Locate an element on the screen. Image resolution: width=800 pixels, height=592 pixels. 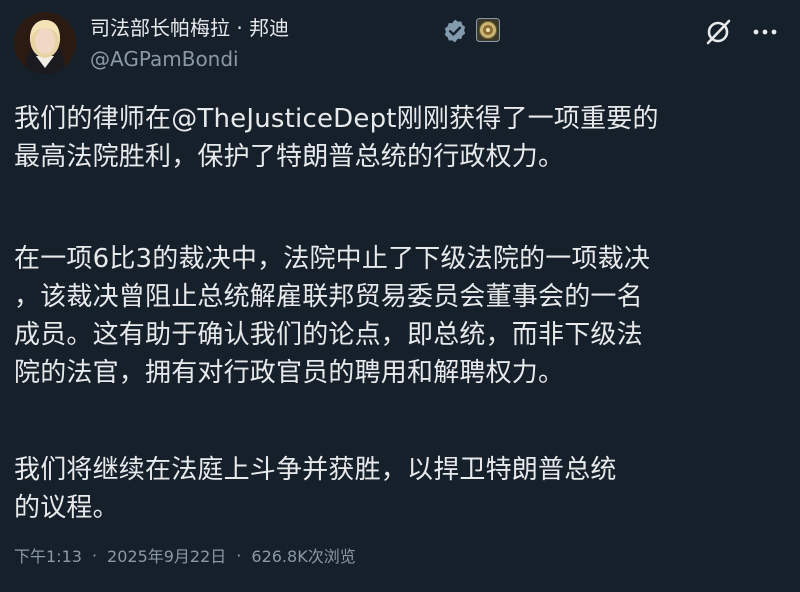
avatar is located at coordinates (45, 43).